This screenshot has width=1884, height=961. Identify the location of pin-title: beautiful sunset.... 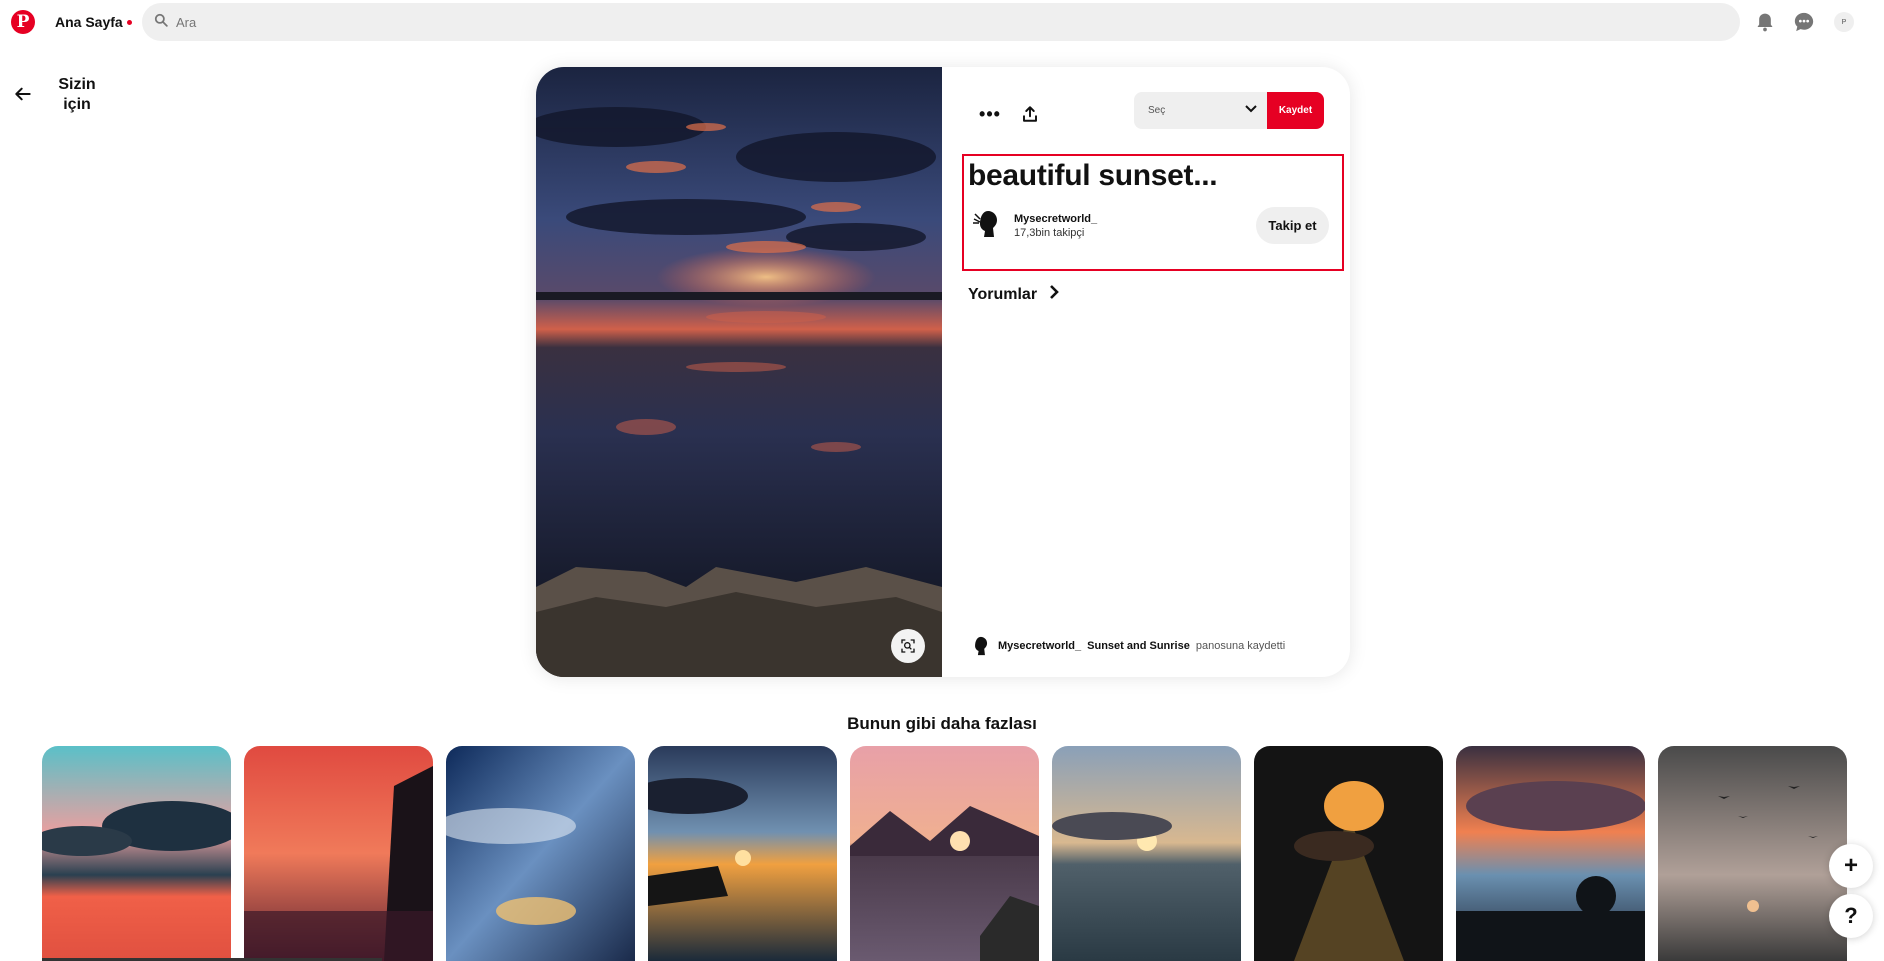
(1093, 175).